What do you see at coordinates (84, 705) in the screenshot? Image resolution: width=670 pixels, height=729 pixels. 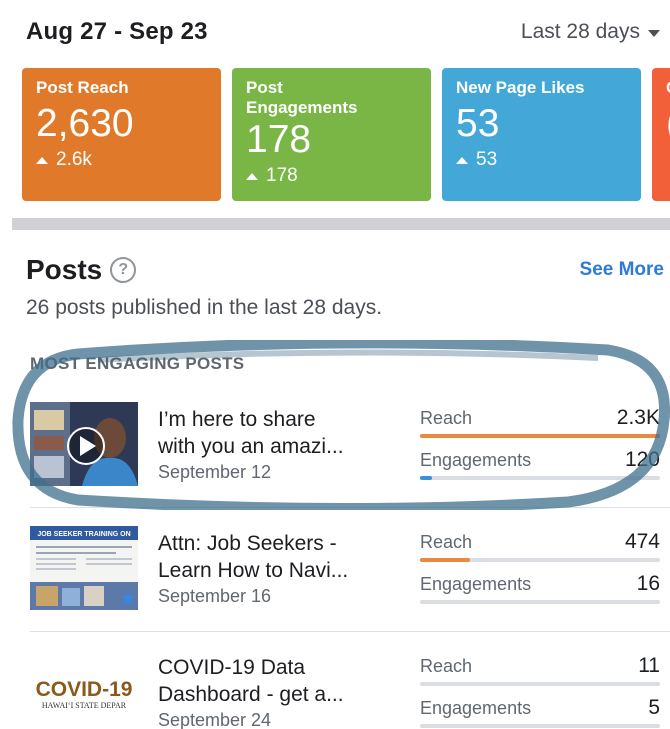 I see `thumb-logo-sub: HAWAI‘I STATE DEPAR` at bounding box center [84, 705].